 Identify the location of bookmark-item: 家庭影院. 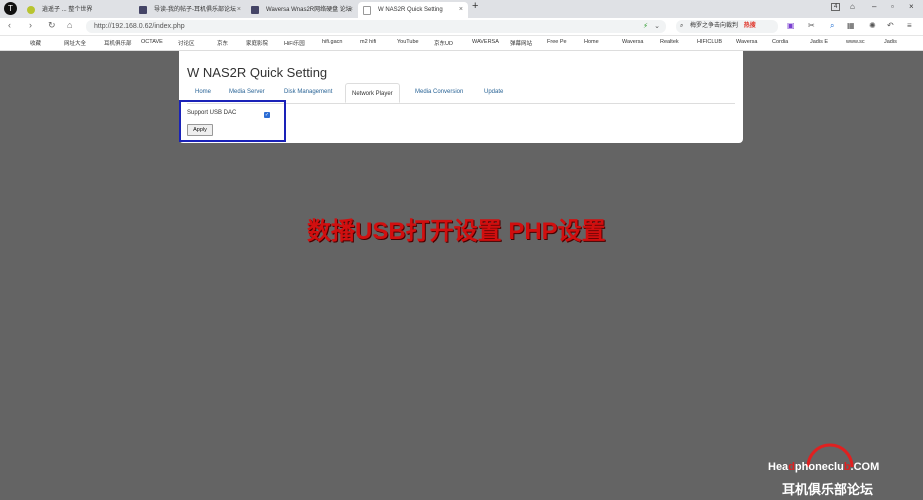
(257, 43).